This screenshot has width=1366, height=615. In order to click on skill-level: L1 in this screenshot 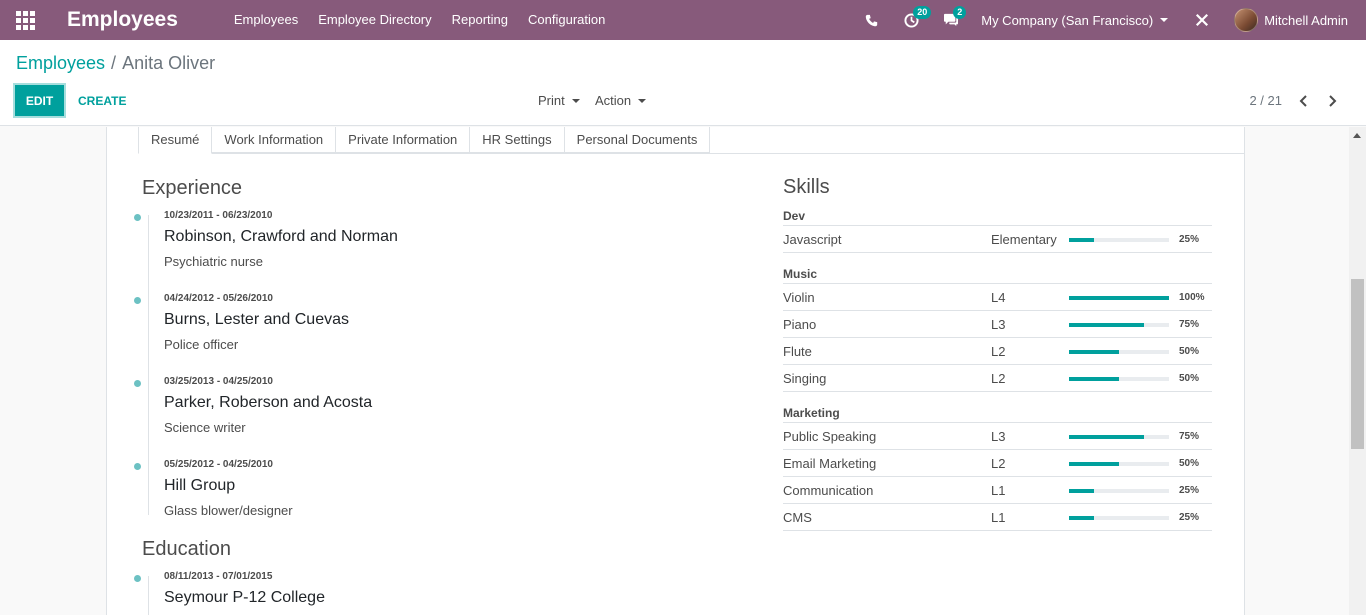, I will do `click(998, 490)`.